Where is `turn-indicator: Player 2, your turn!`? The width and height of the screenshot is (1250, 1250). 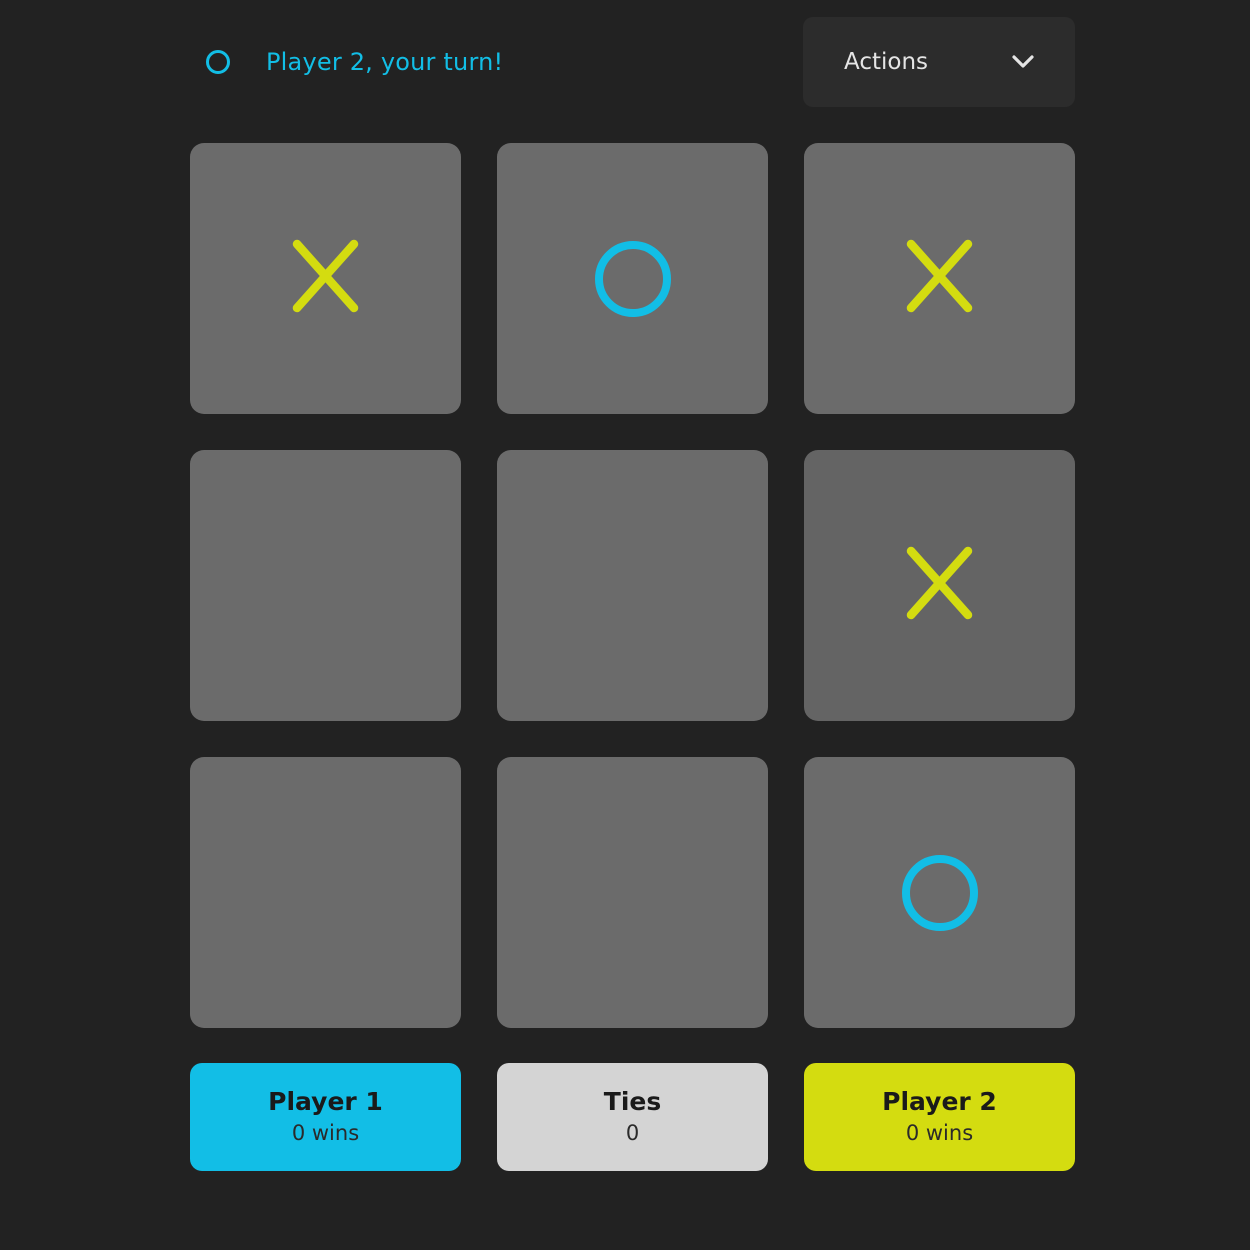 turn-indicator: Player 2, your turn! is located at coordinates (354, 62).